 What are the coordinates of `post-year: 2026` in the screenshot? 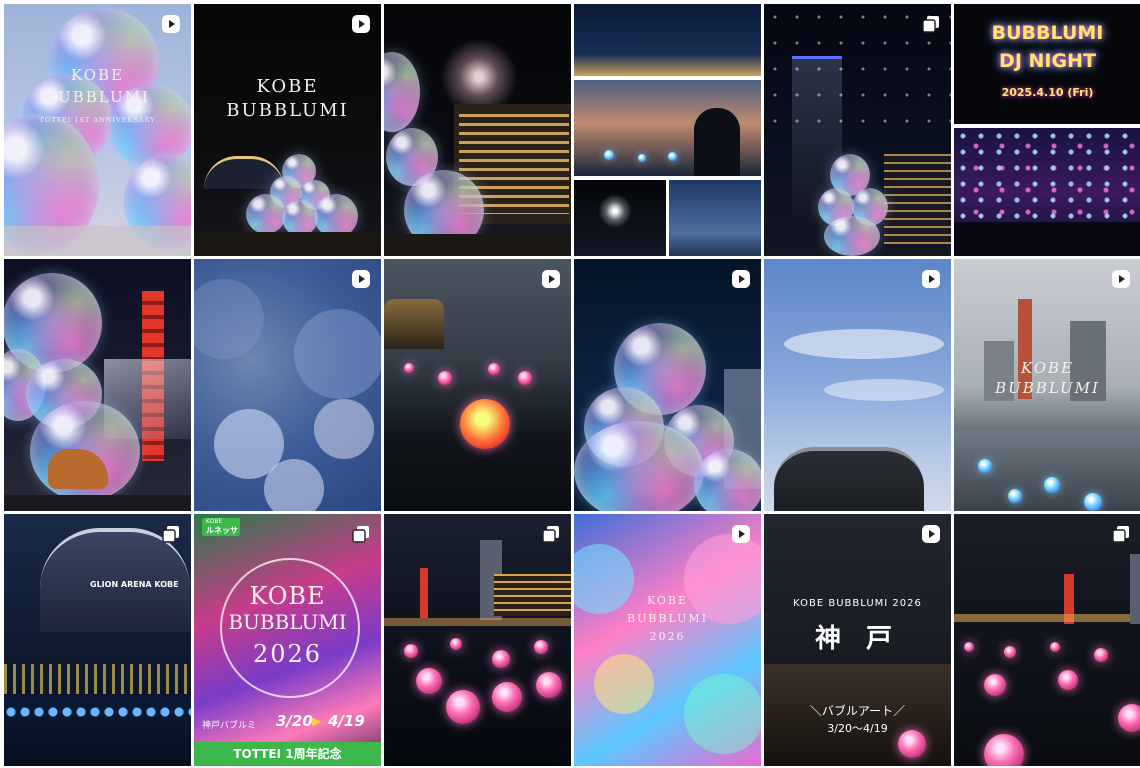 It's located at (287, 654).